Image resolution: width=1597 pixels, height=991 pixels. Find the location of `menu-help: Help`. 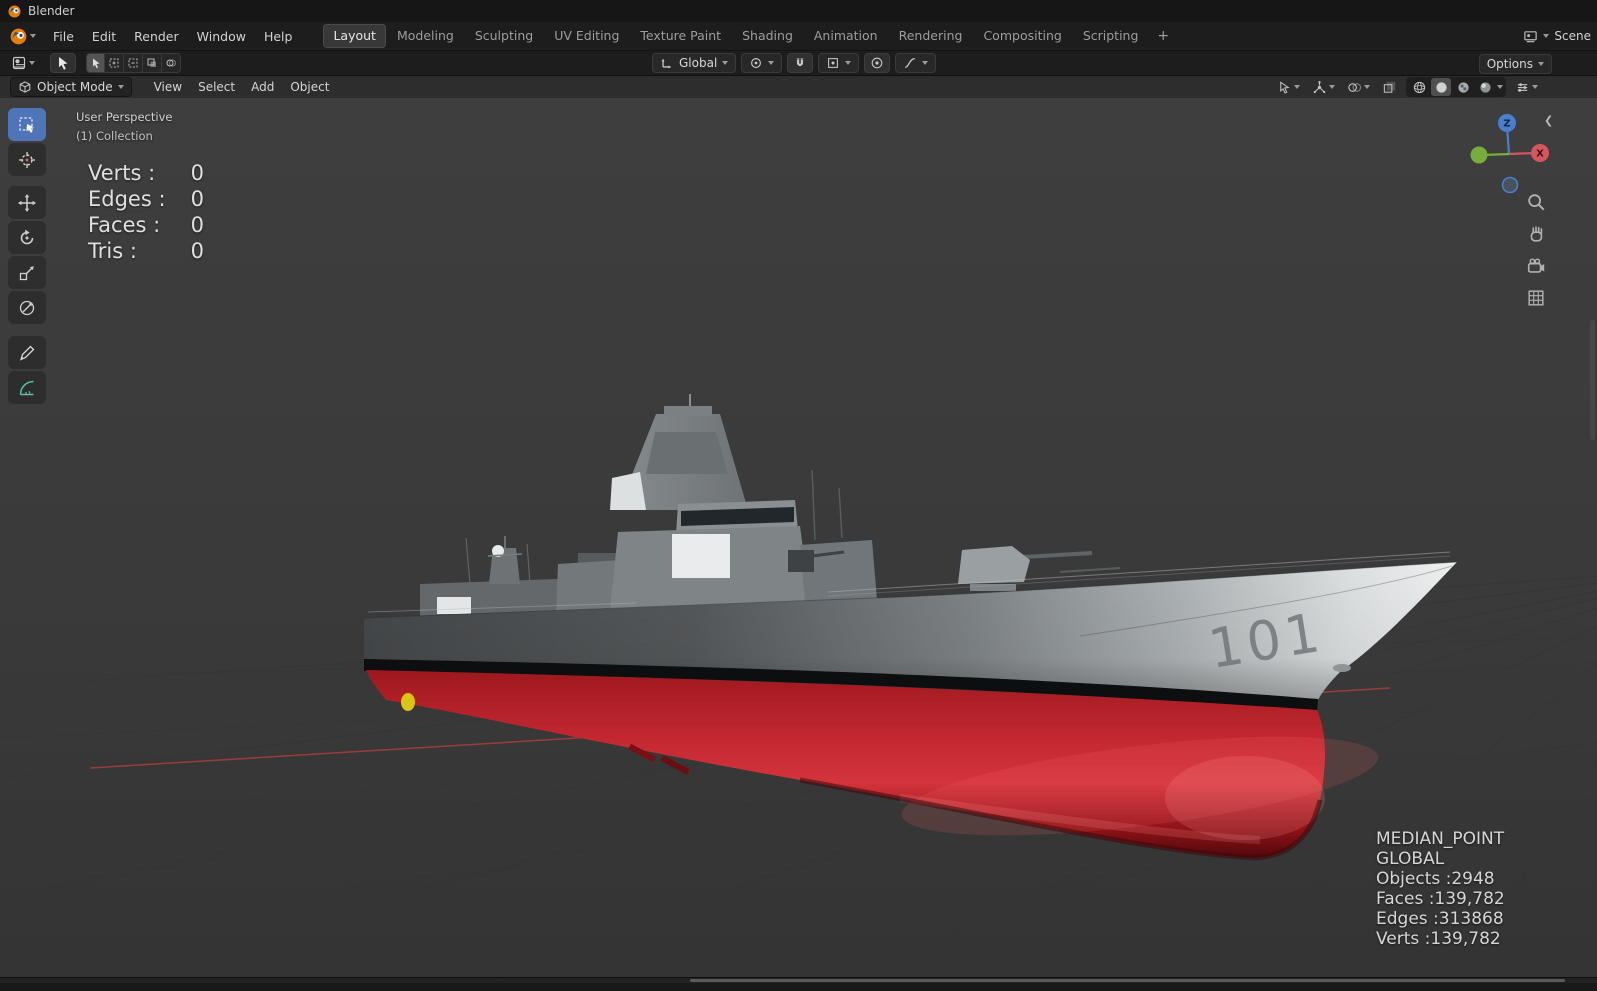

menu-help: Help is located at coordinates (278, 36).